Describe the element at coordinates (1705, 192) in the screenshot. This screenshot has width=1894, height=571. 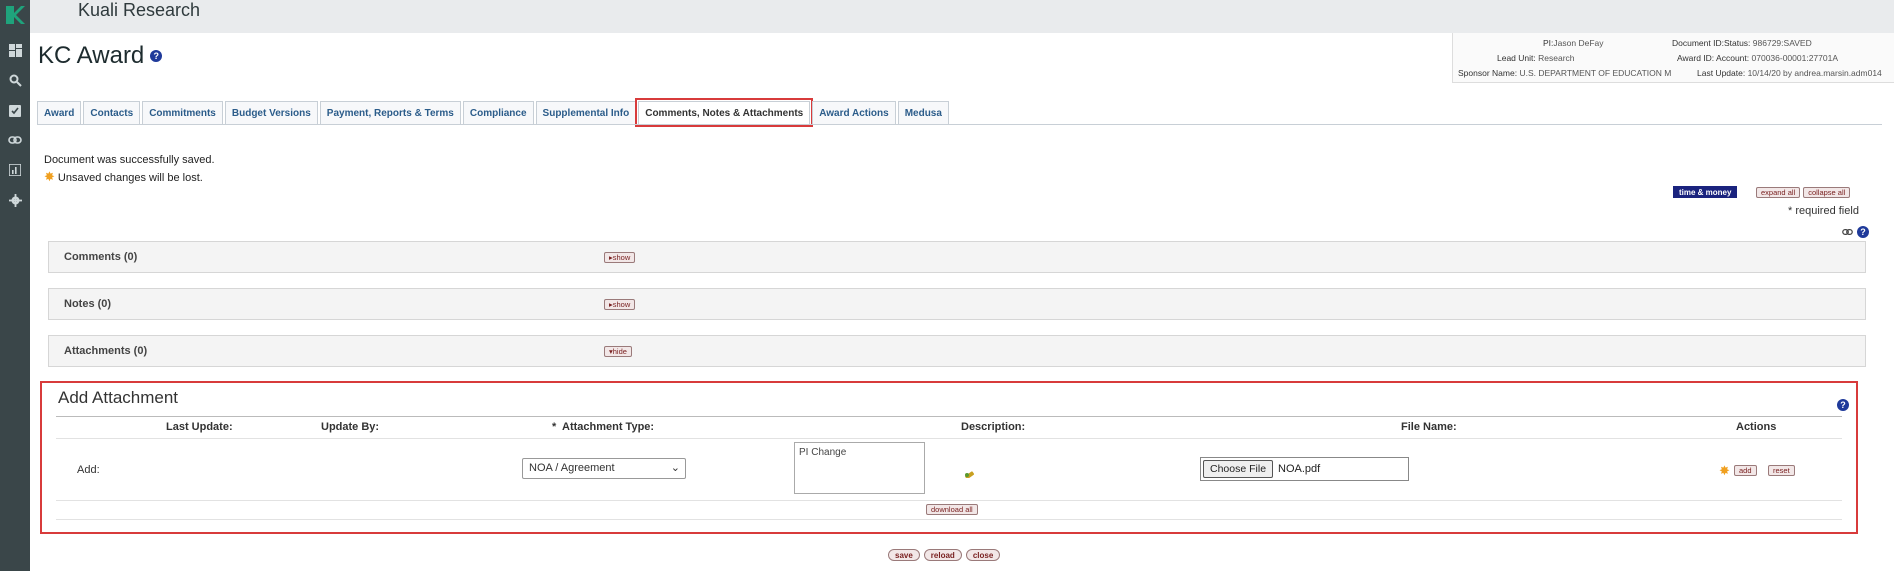
I see `time-money-button: time & money` at that location.